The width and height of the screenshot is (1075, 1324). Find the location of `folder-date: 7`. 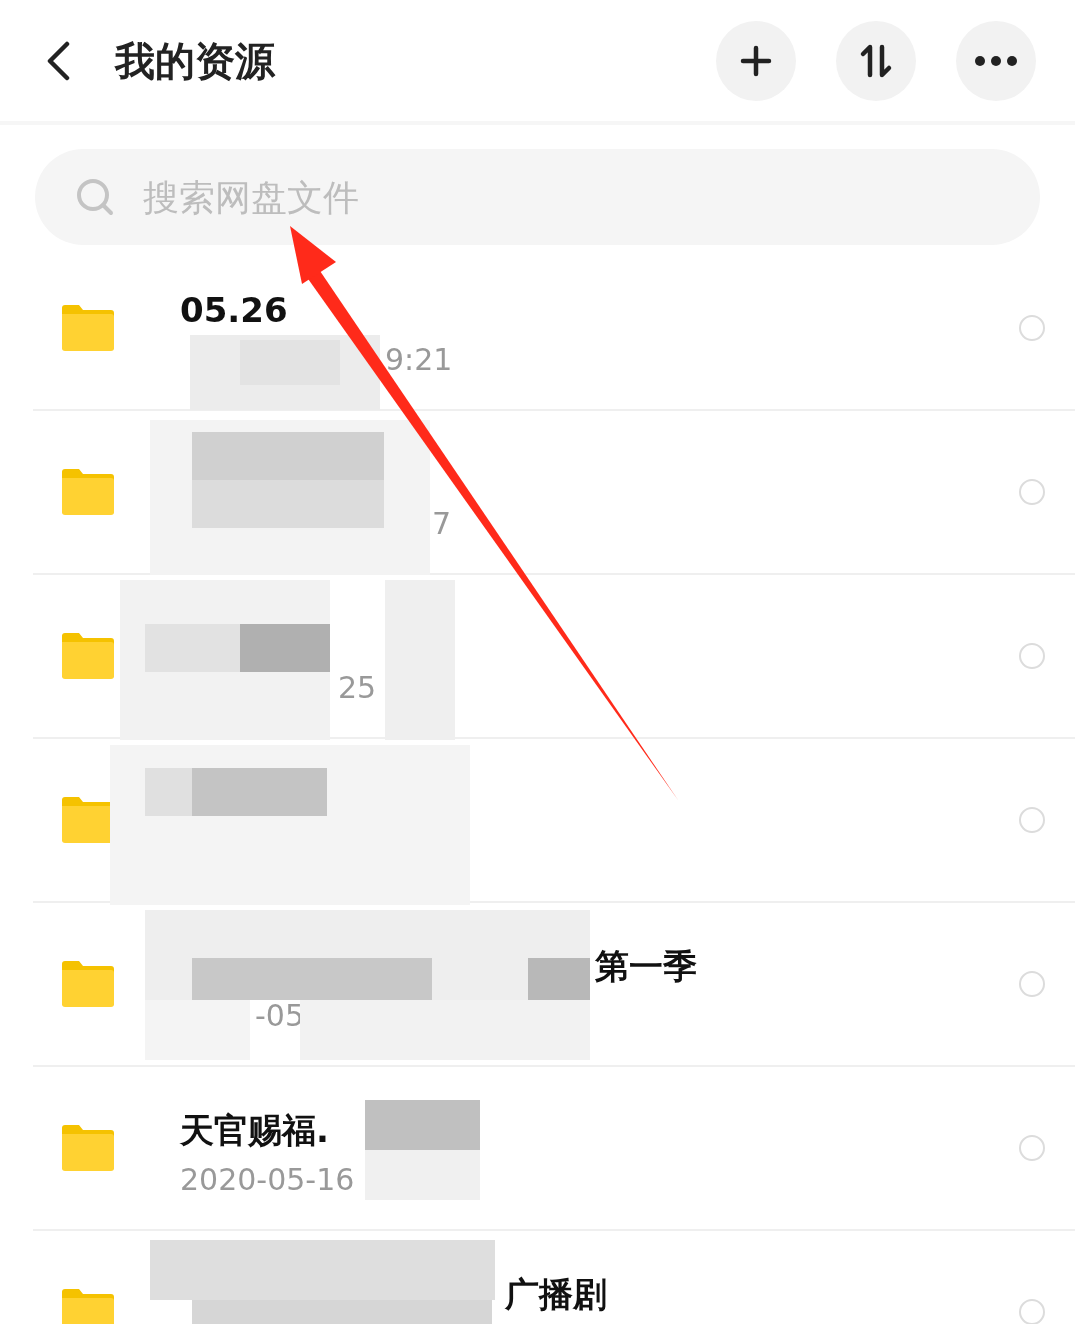

folder-date: 7 is located at coordinates (442, 524).